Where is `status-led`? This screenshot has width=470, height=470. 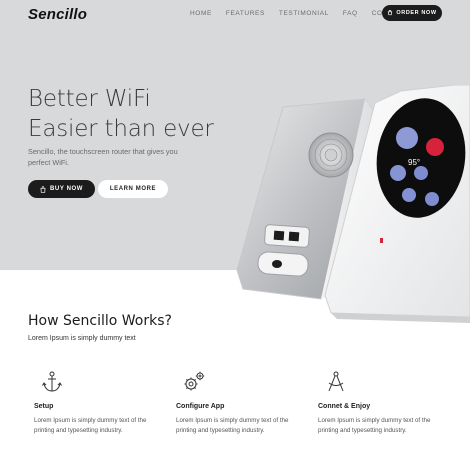 status-led is located at coordinates (381, 240).